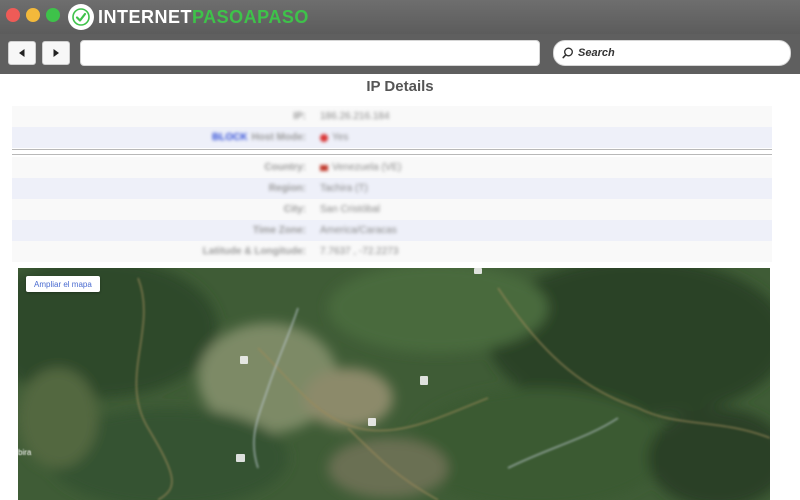 Image resolution: width=800 pixels, height=500 pixels. What do you see at coordinates (230, 137) in the screenshot?
I see `block-link: BLOCK` at bounding box center [230, 137].